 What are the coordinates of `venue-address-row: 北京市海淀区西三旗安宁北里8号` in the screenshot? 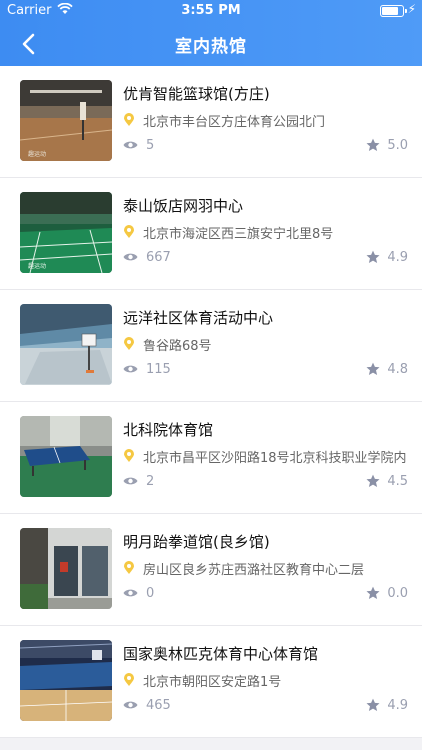 It's located at (269, 232).